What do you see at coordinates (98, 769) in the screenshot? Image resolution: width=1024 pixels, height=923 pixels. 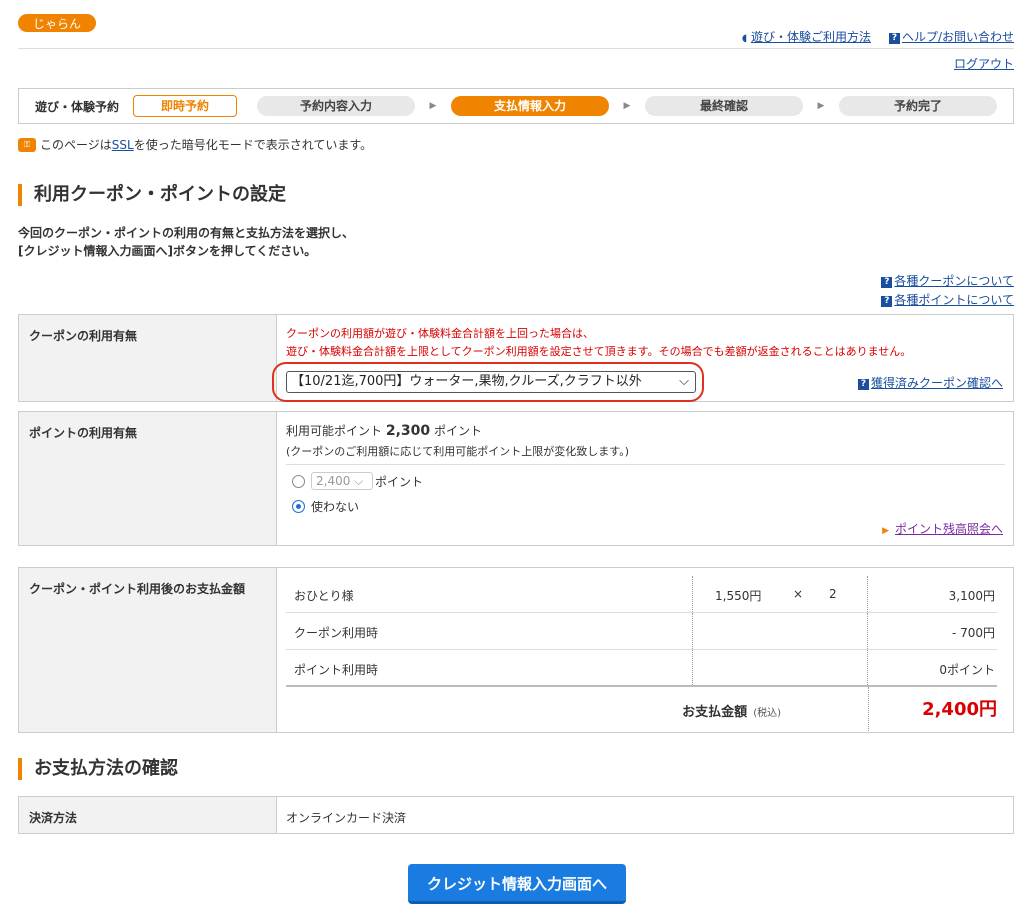 I see `section-title-payment: お支払方法の確認` at bounding box center [98, 769].